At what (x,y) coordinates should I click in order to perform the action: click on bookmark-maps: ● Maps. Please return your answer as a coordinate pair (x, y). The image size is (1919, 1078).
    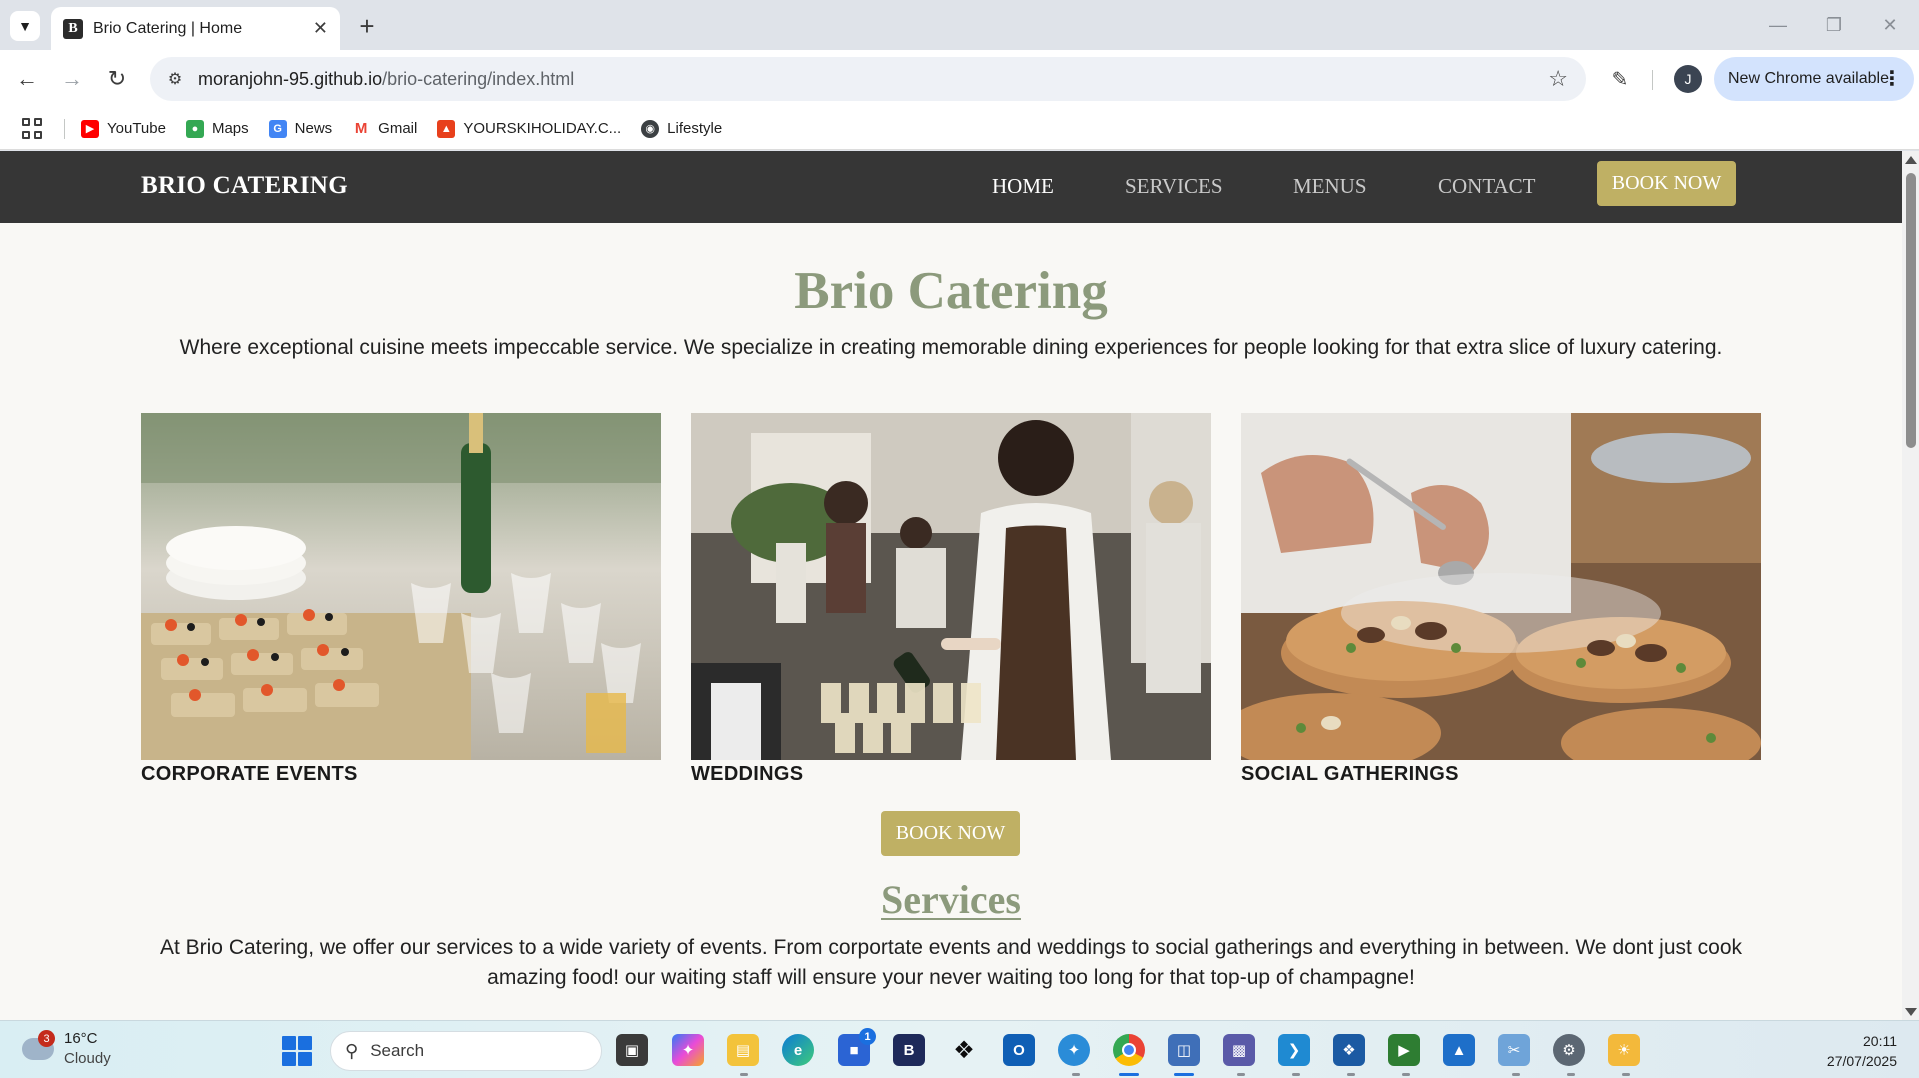
    Looking at the image, I should click on (217, 128).